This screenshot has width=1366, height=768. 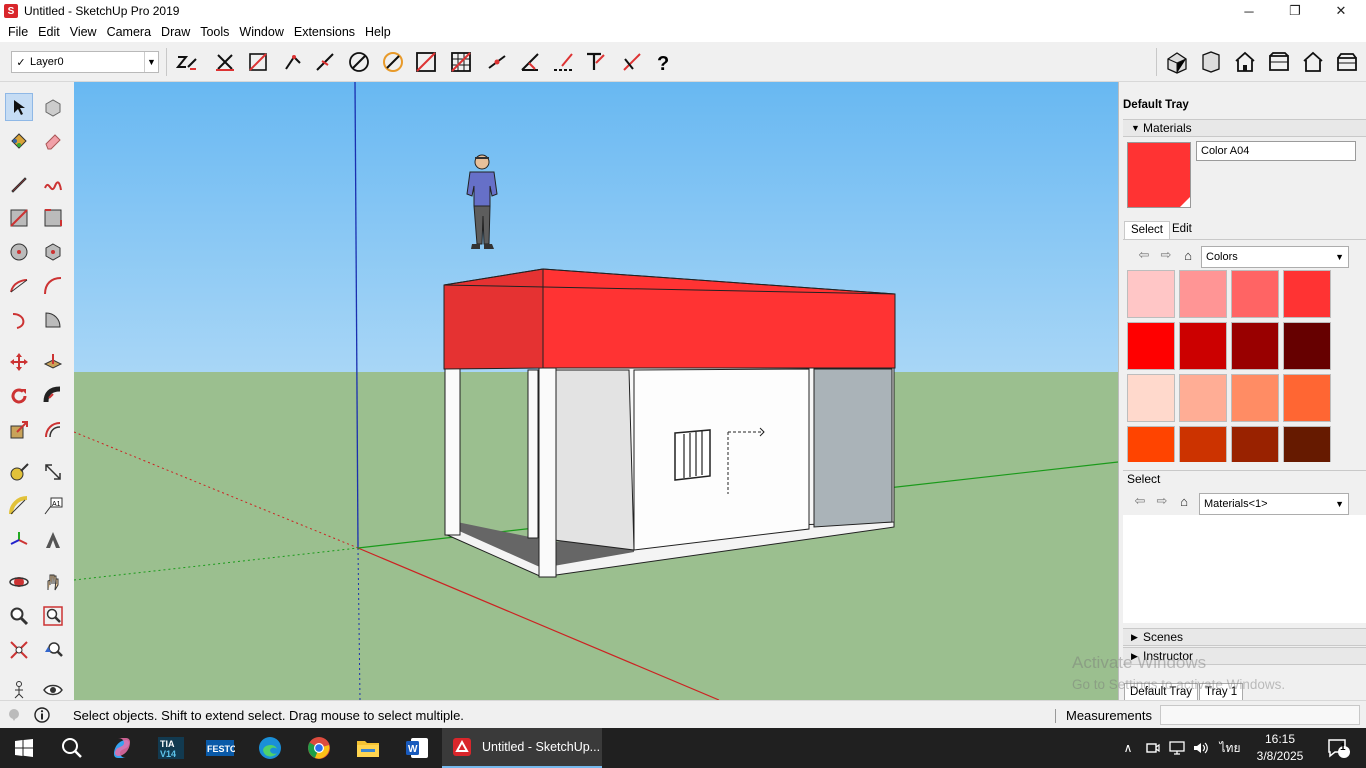 I want to click on dimension-icon, so click(x=53, y=472).